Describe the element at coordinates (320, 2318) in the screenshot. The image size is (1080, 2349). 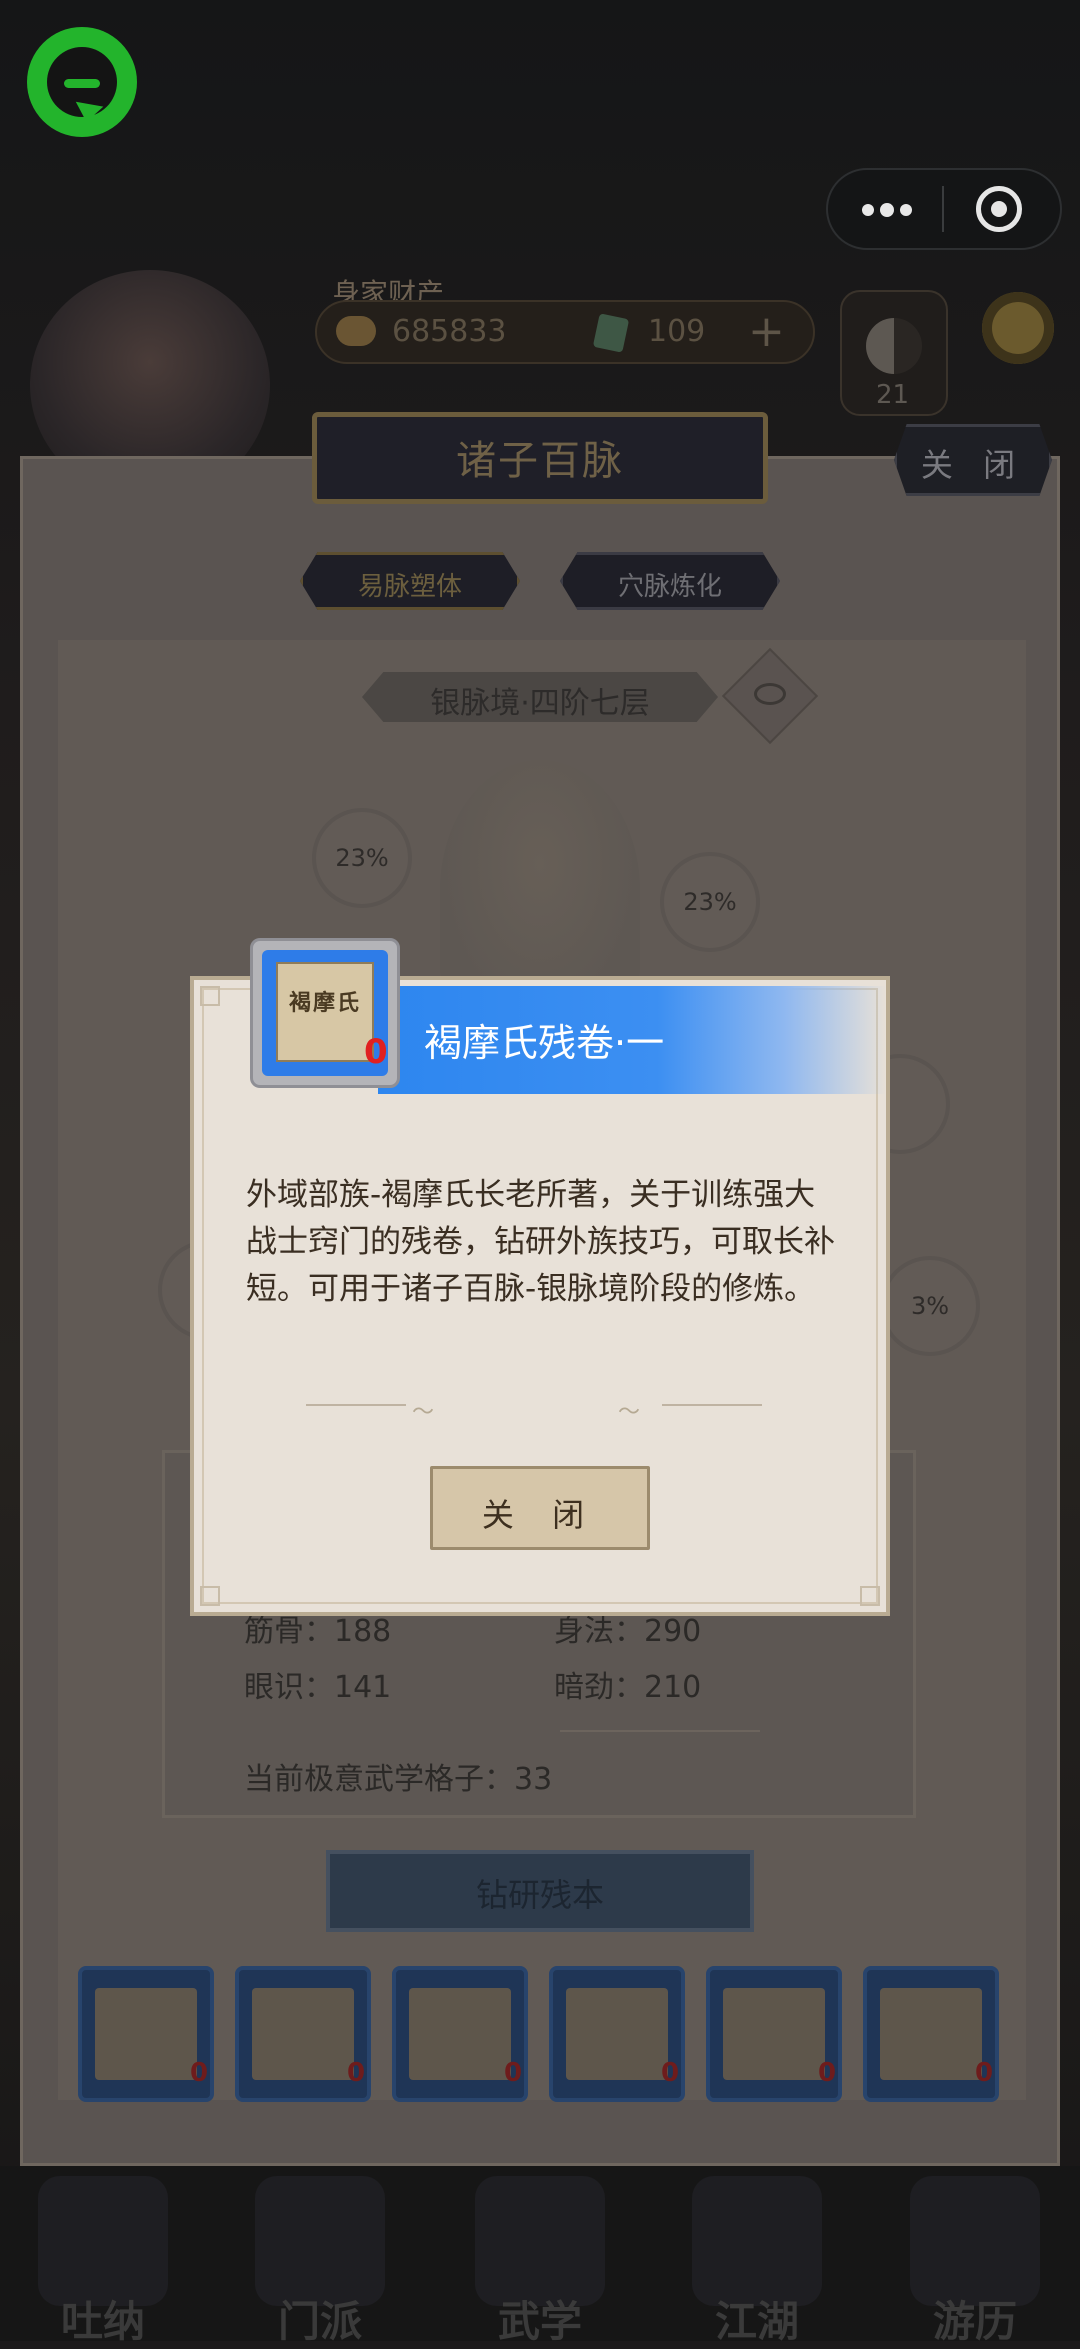
I see `nav-menpai: 门派` at that location.